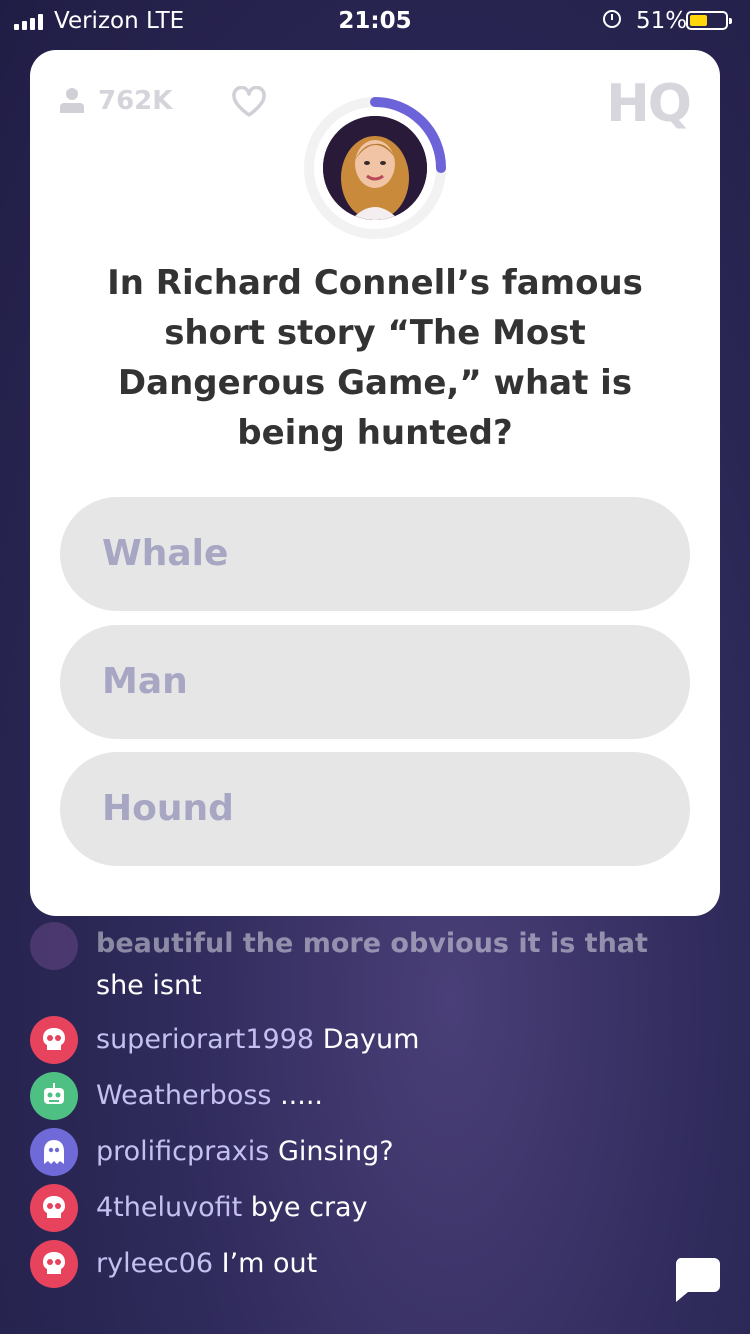  I want to click on host-avatar, so click(375, 168).